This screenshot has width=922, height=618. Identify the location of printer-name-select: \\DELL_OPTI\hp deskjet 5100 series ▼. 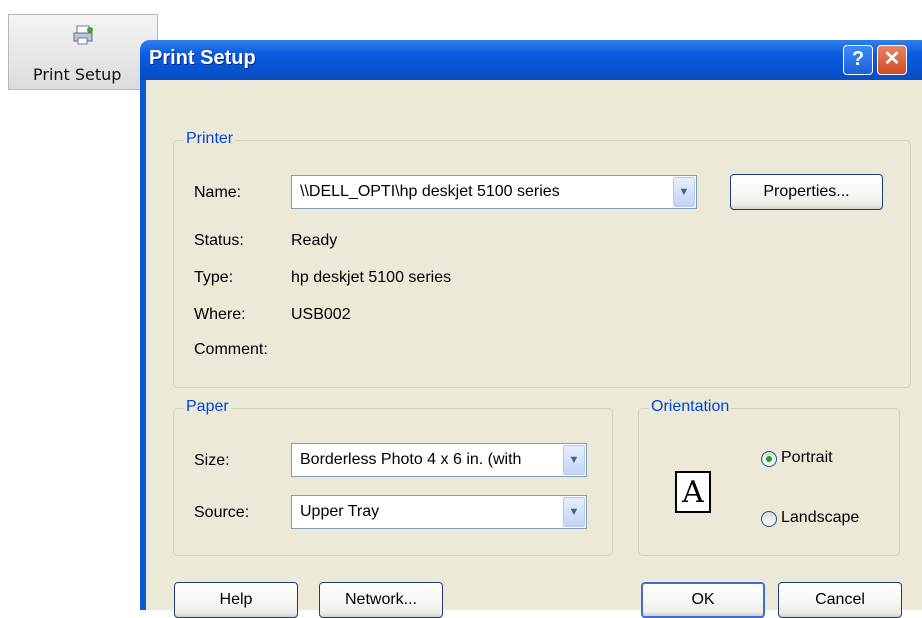
(494, 192).